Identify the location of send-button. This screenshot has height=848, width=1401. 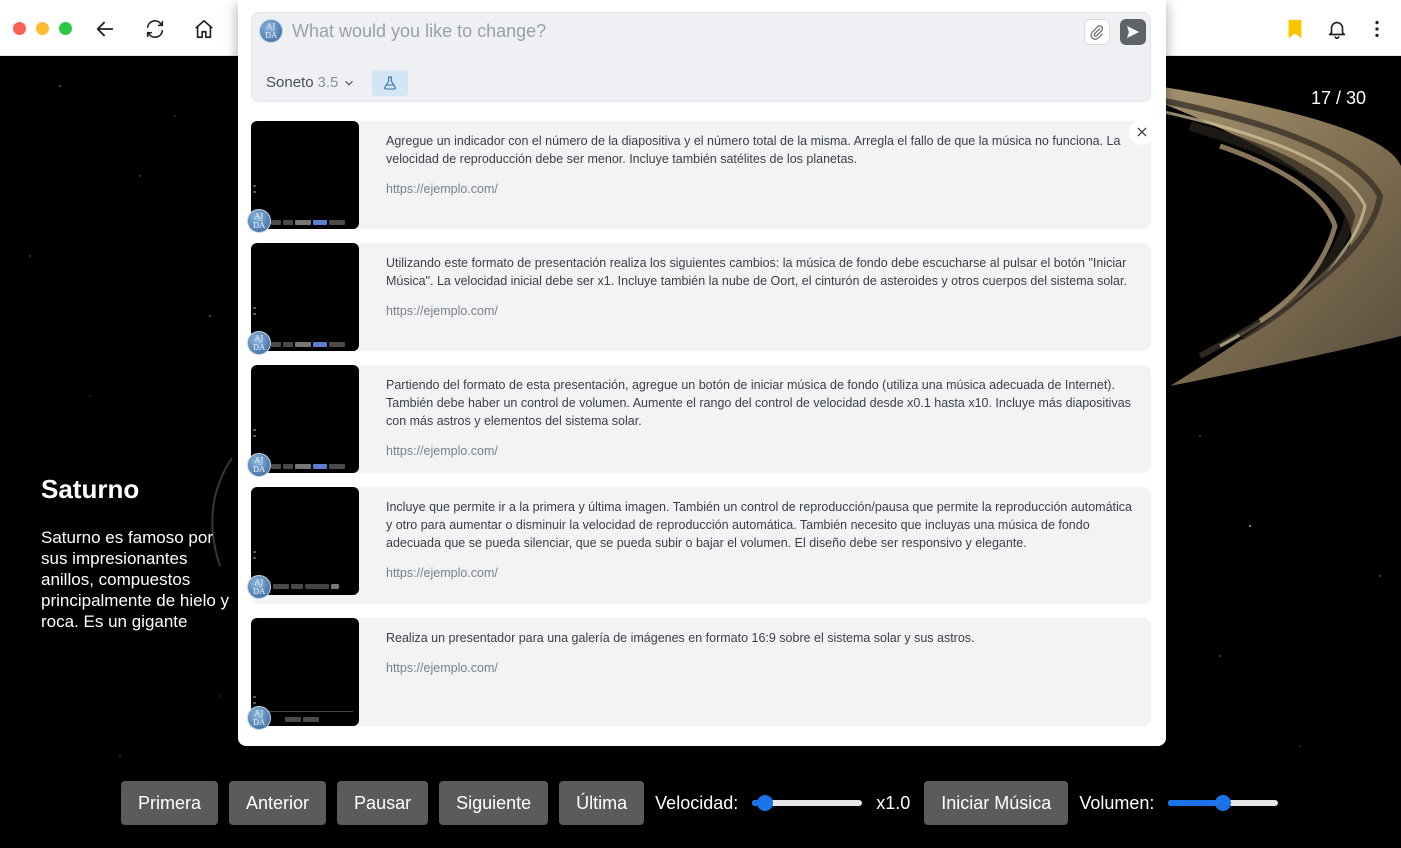
(1133, 32).